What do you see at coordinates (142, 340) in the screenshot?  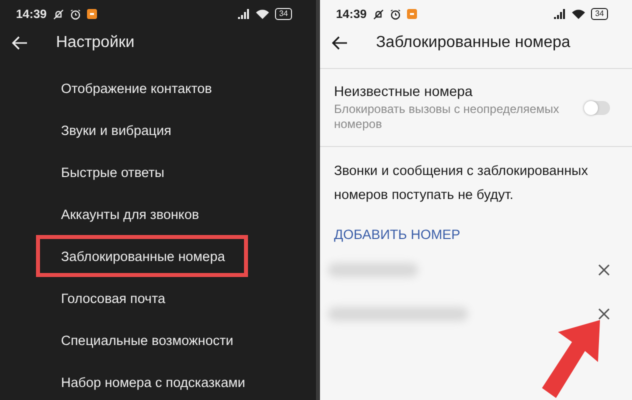 I see `settings-item: Специальные возможности` at bounding box center [142, 340].